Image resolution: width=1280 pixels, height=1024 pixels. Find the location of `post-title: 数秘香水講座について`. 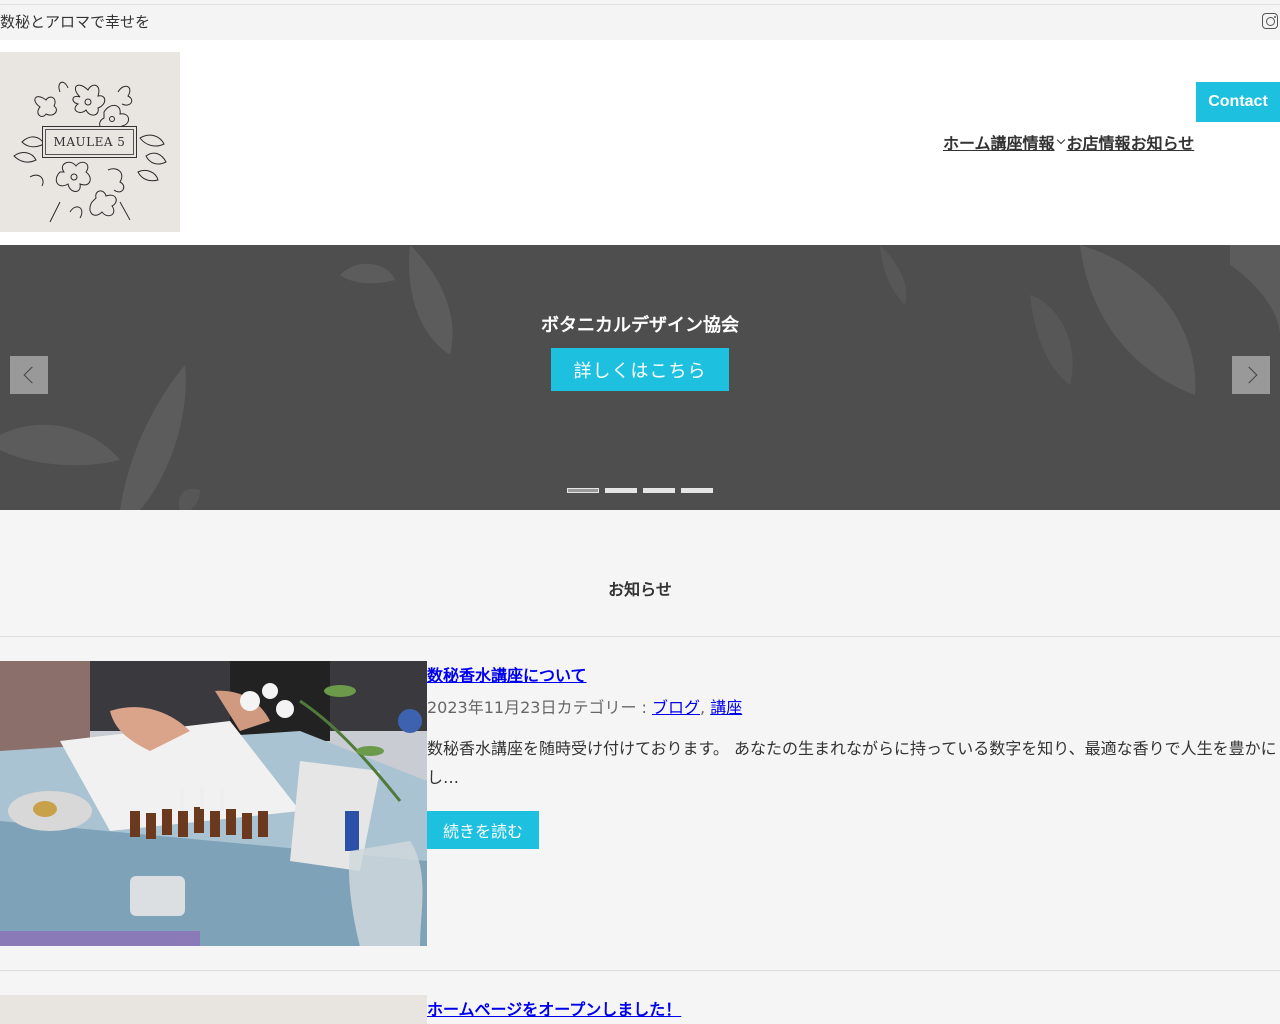

post-title: 数秘香水講座について is located at coordinates (507, 674).